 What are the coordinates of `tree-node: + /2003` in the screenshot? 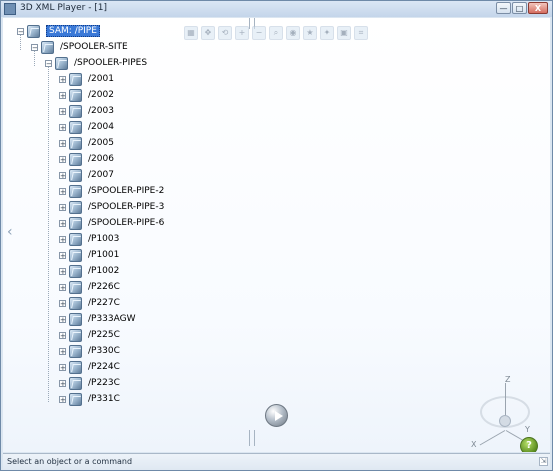 It's located at (86, 111).